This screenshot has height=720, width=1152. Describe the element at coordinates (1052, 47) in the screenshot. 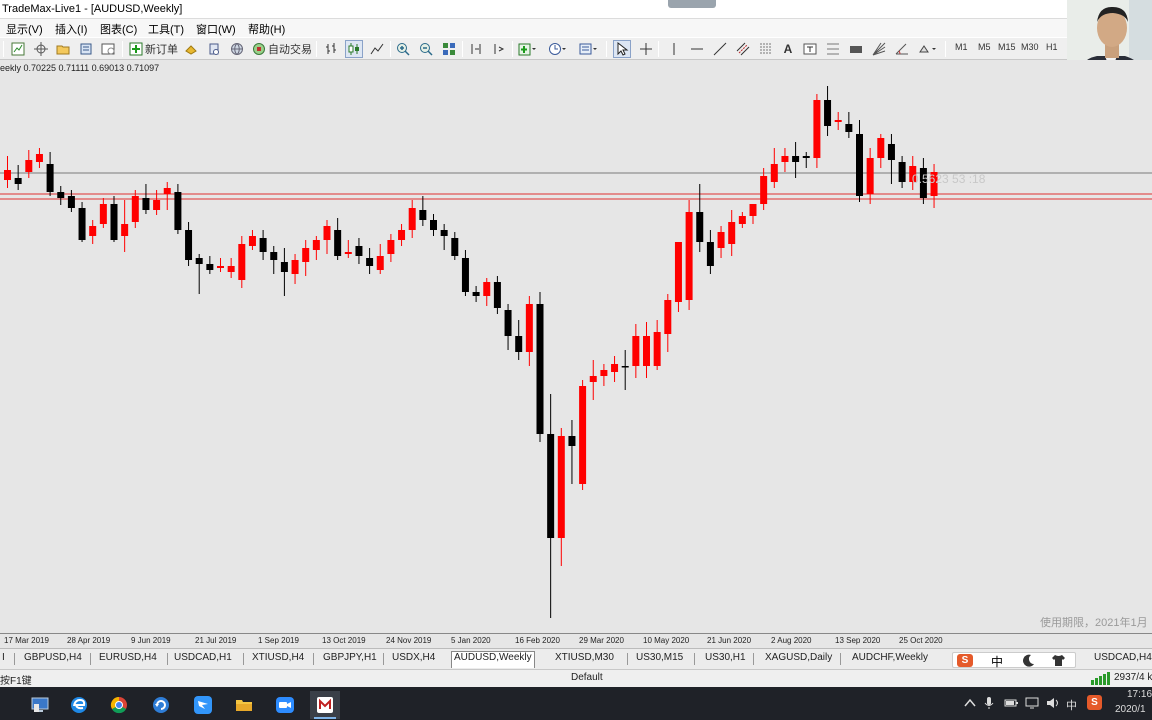

I see `timeframe-h1: H1` at that location.